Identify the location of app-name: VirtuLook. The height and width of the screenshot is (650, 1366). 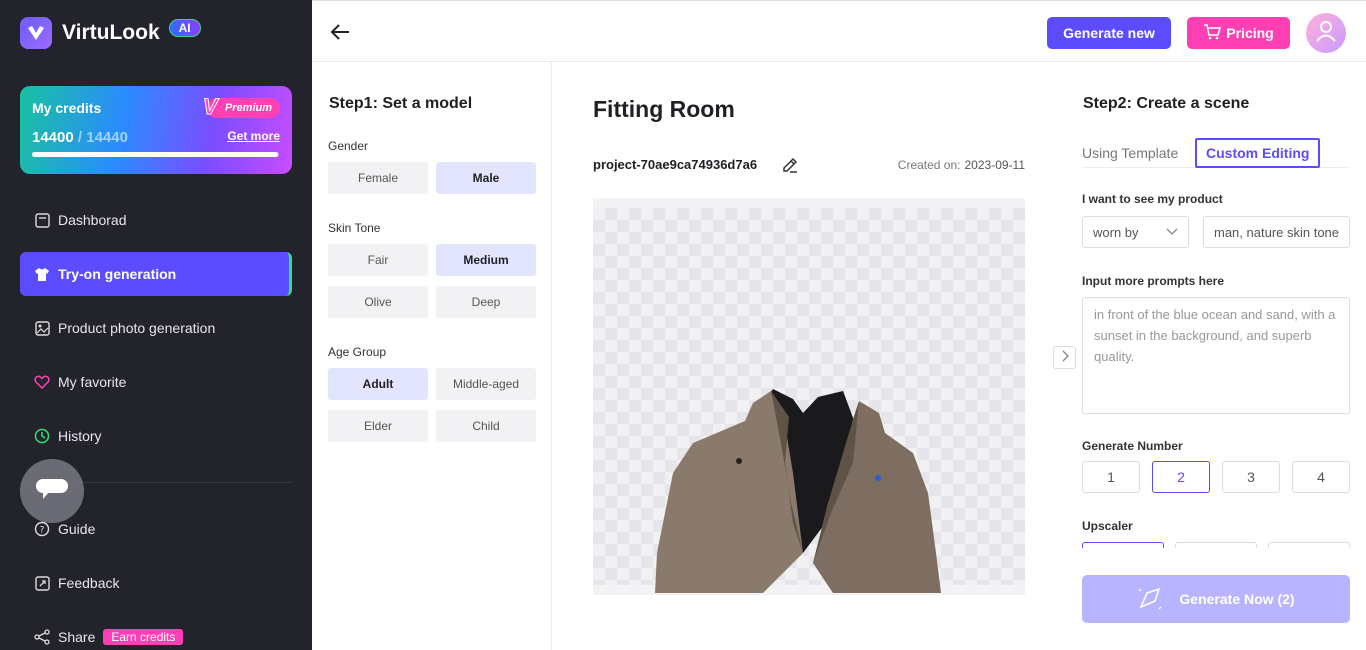
(111, 32).